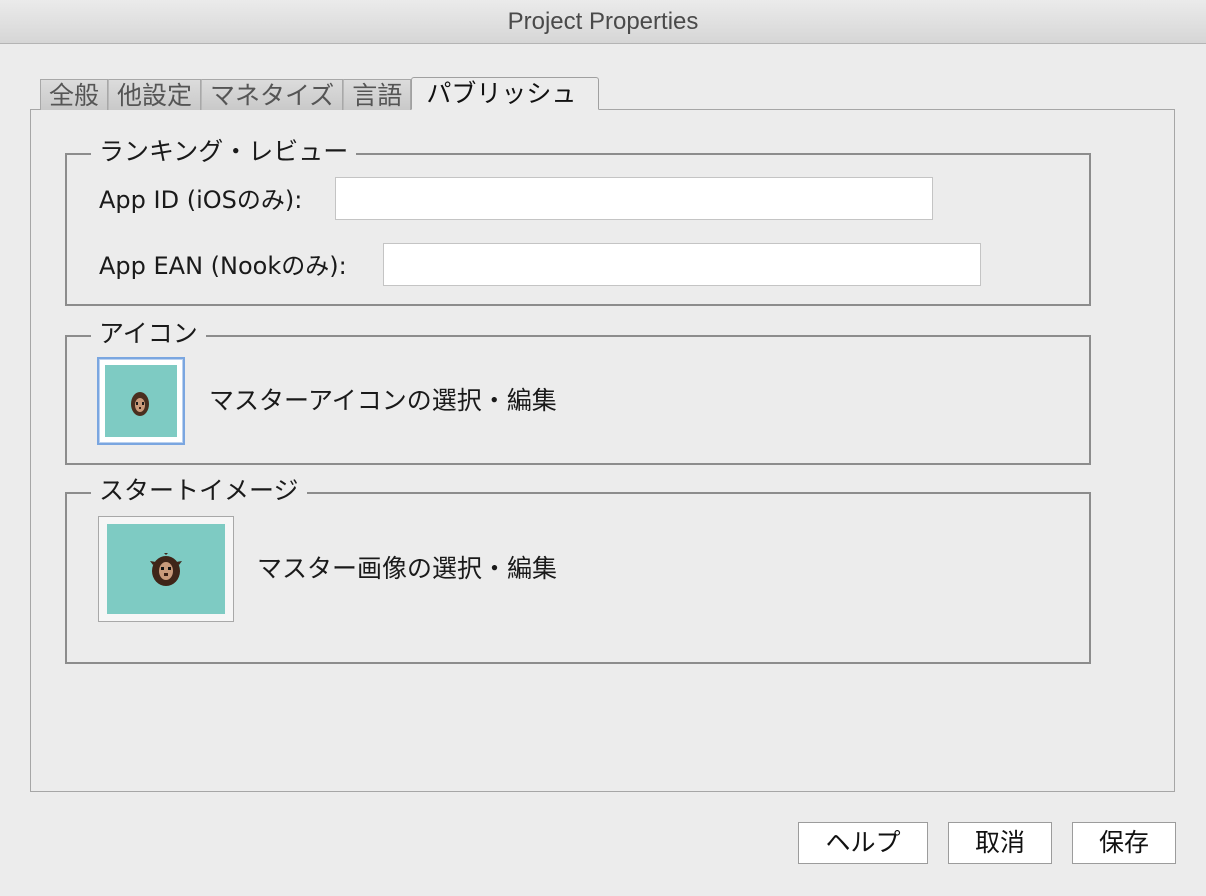  What do you see at coordinates (377, 94) in the screenshot?
I see `tab-language: 言語` at bounding box center [377, 94].